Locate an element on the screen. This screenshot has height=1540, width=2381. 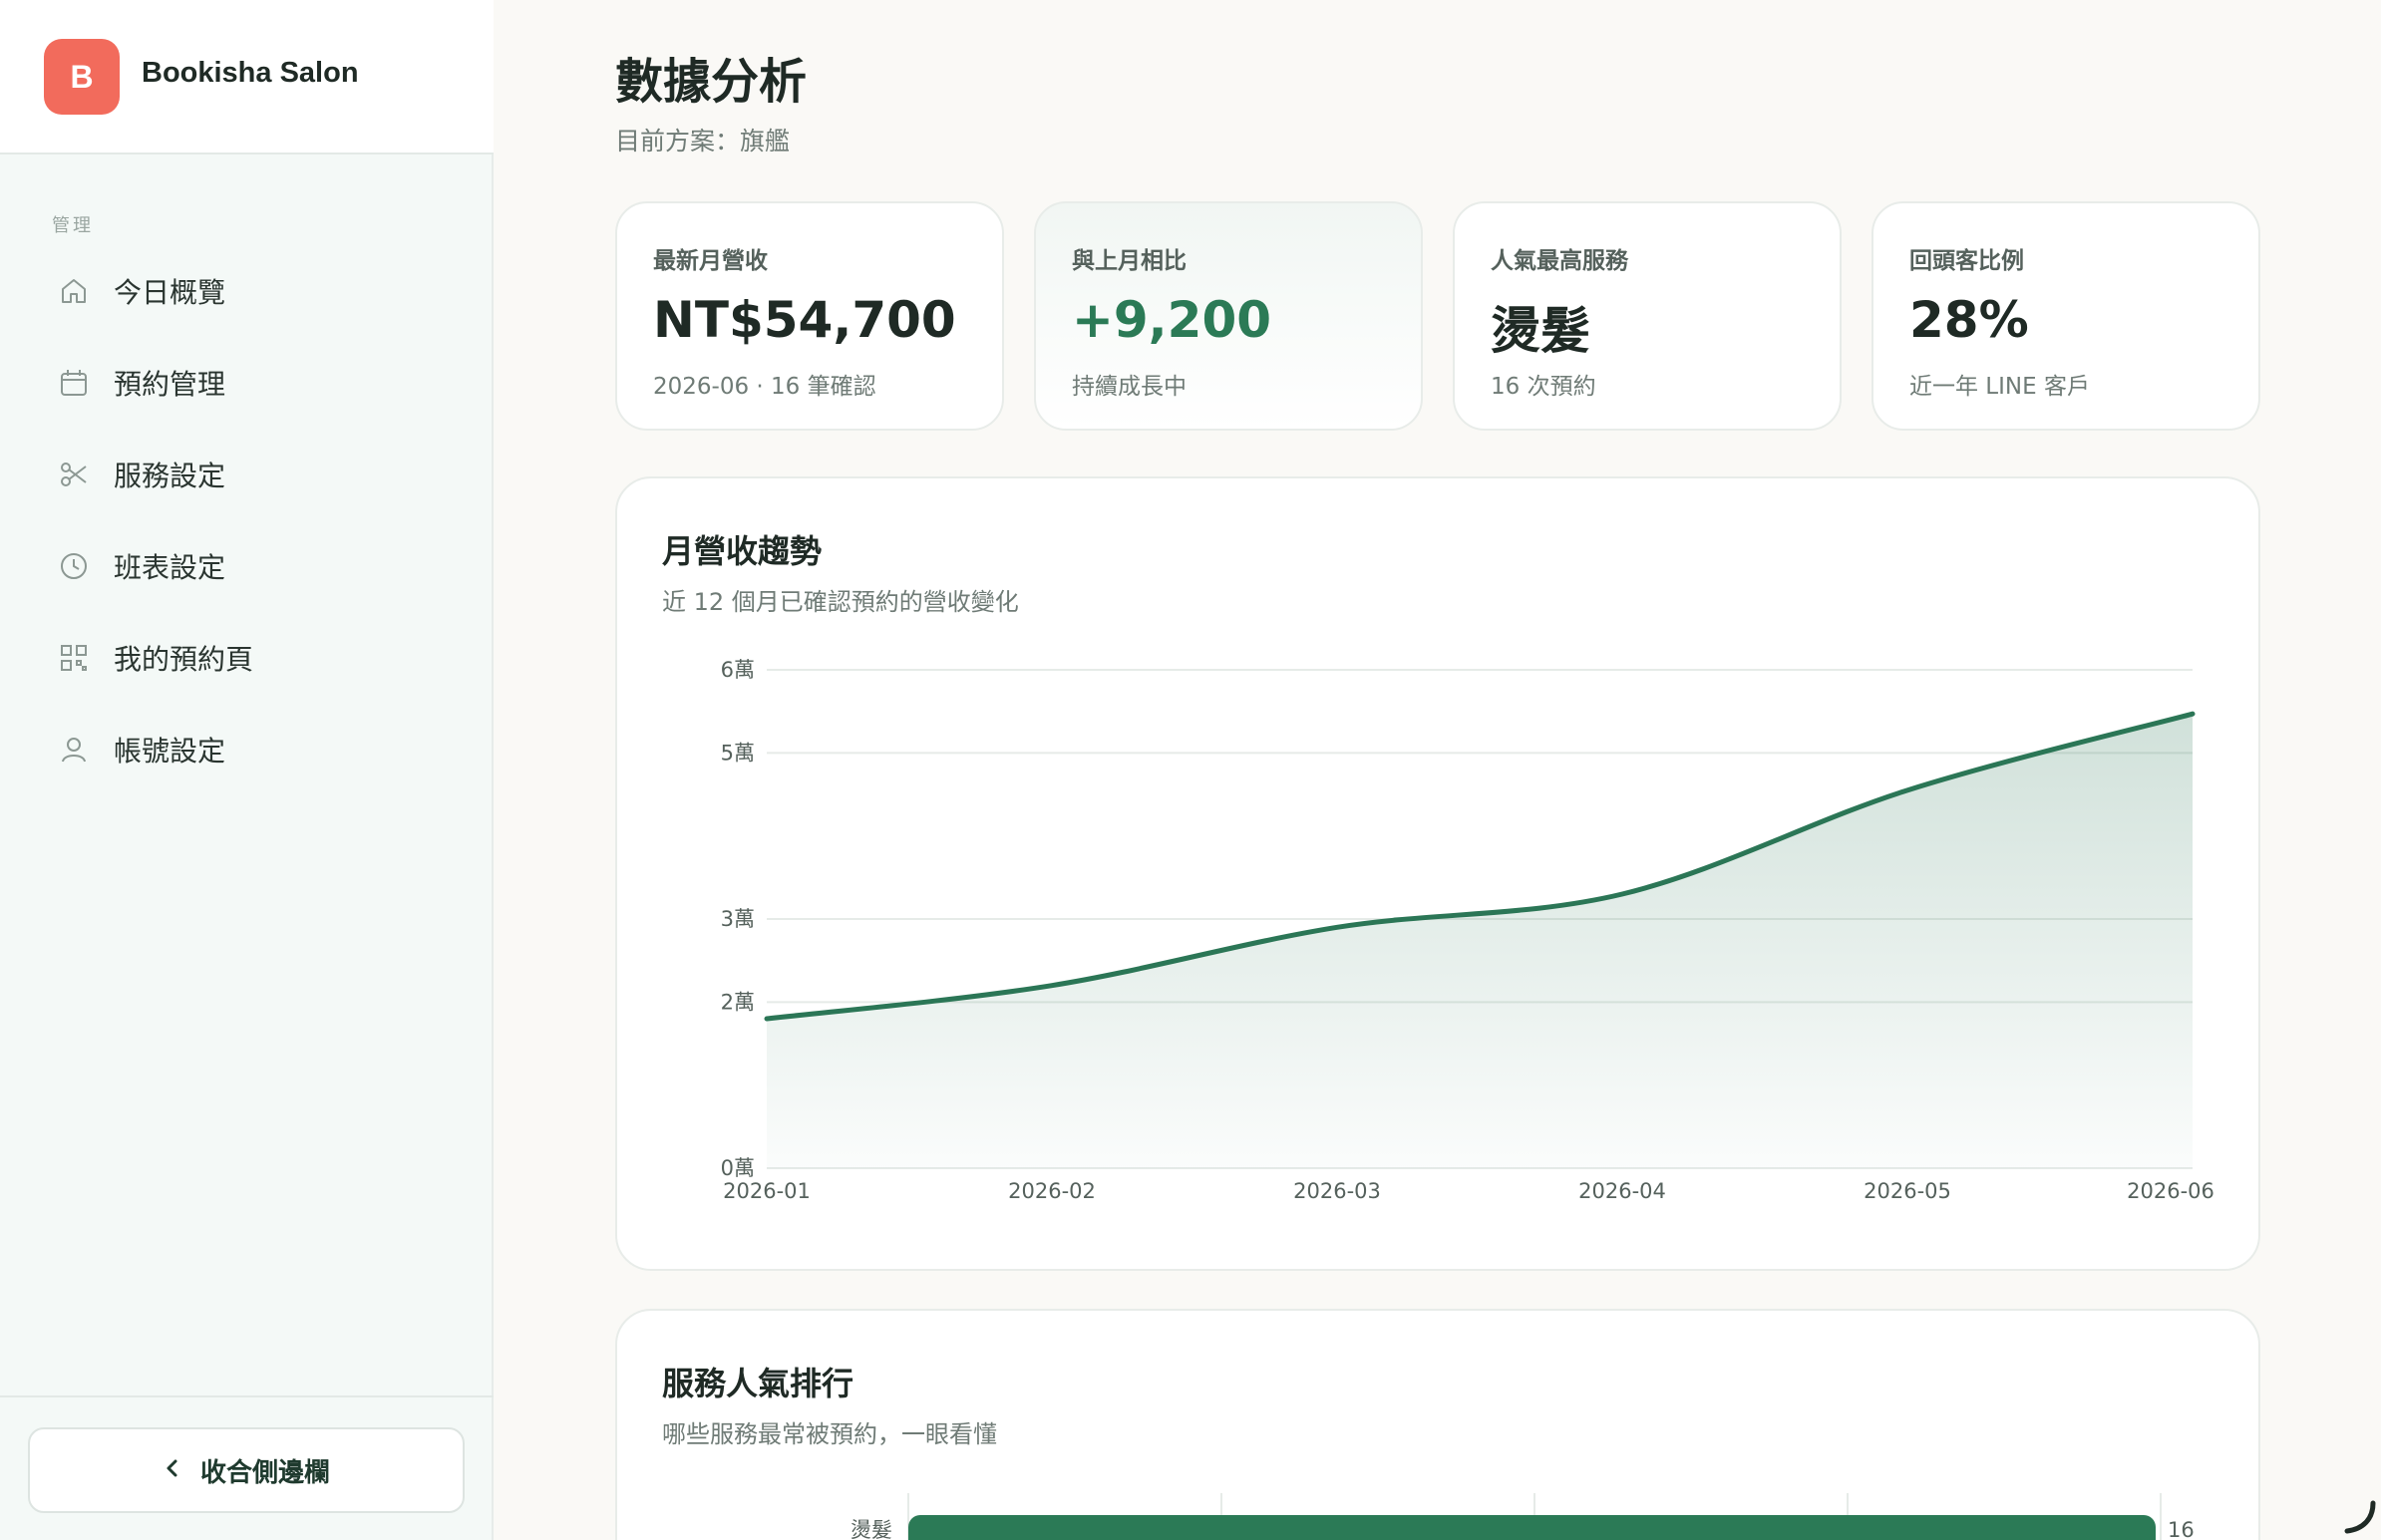
y-tick-label: 2萬 is located at coordinates (738, 1002).